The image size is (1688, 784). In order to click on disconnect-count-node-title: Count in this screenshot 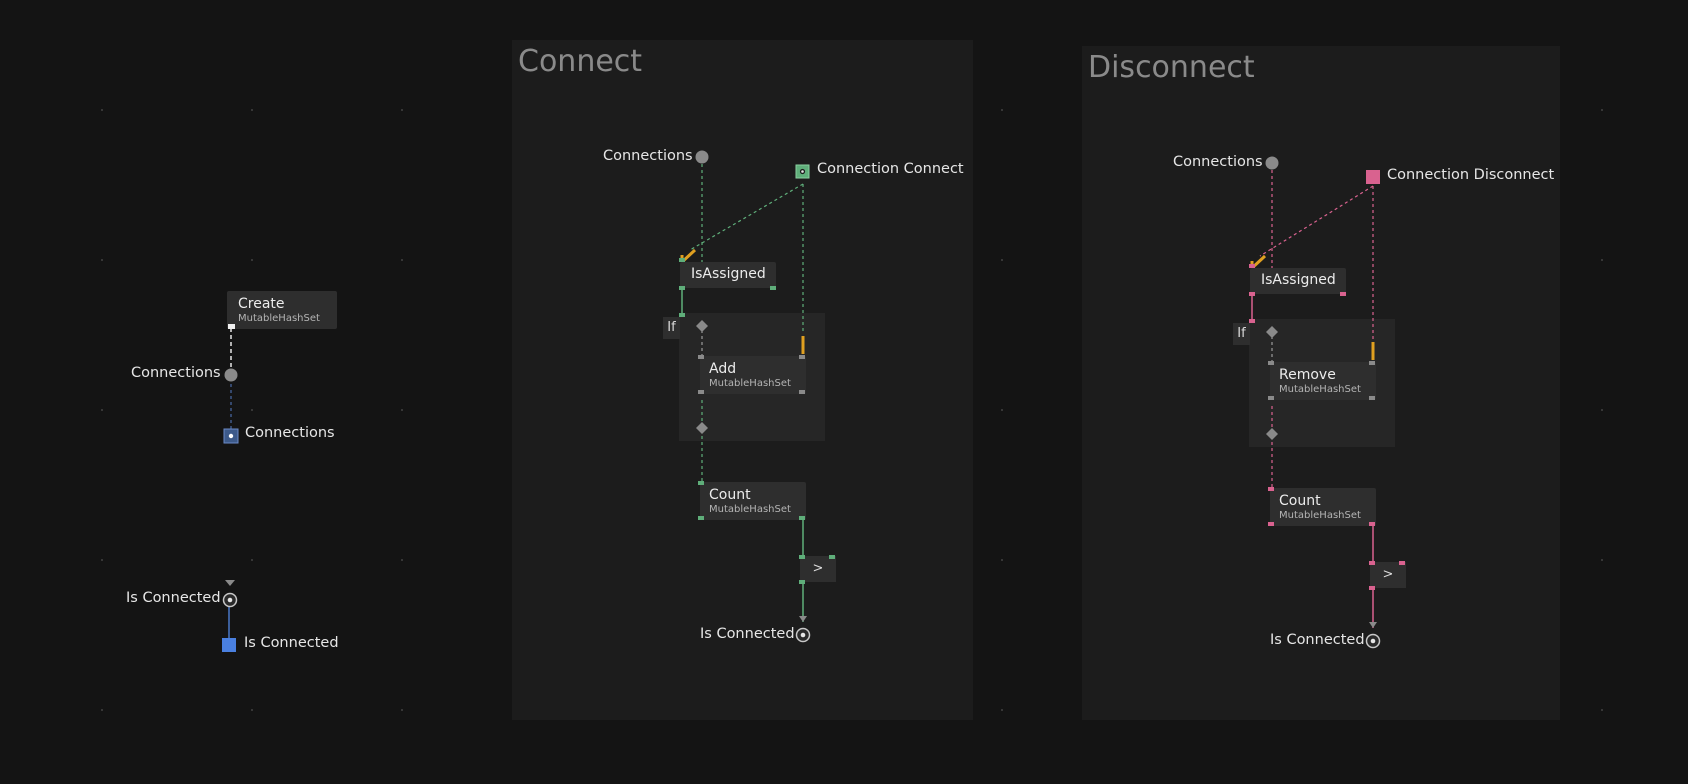, I will do `click(1300, 501)`.